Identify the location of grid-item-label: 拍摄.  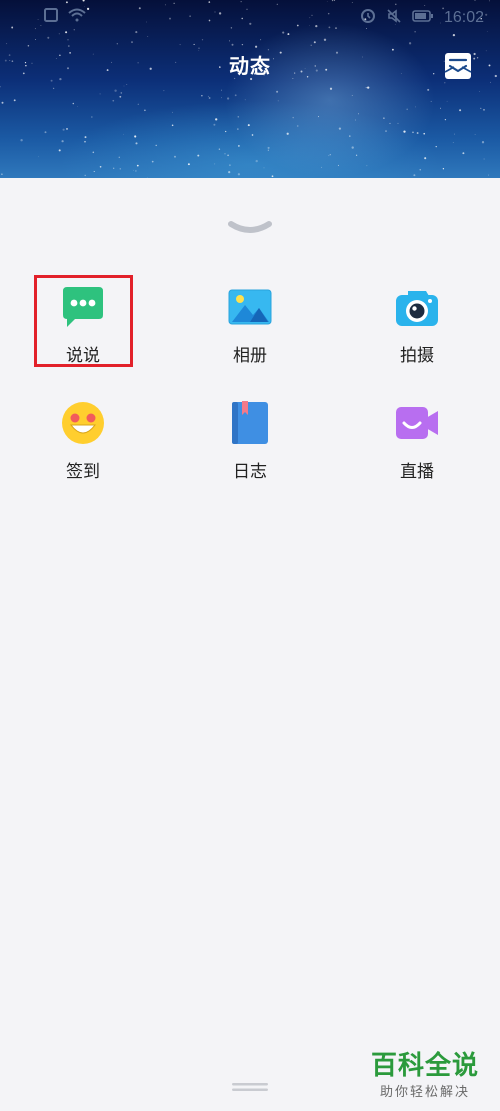
(417, 356).